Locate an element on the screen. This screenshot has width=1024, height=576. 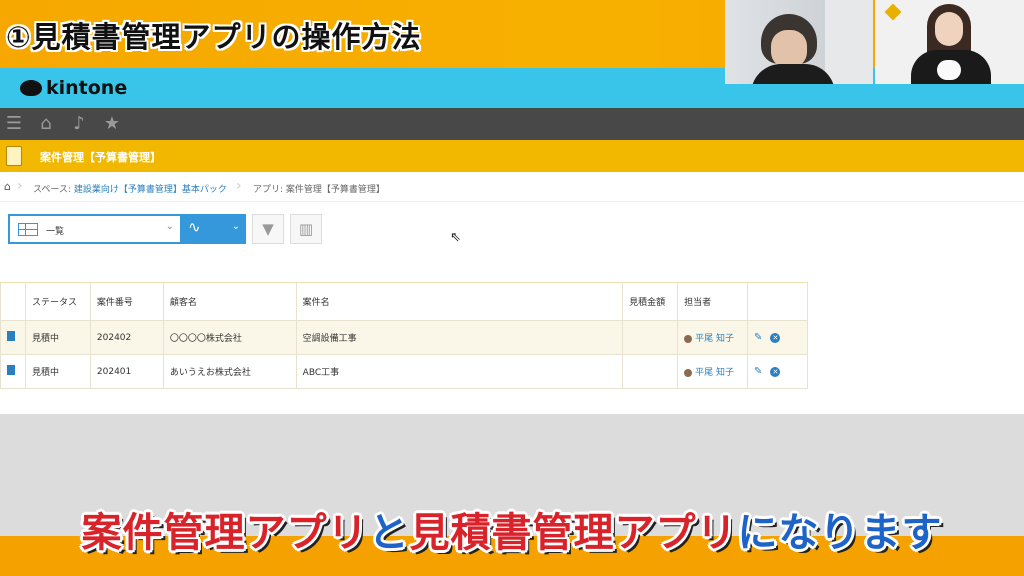
breadcrumb-space-name: 建設業向け【予算書管理】基本パック is located at coordinates (150, 190).